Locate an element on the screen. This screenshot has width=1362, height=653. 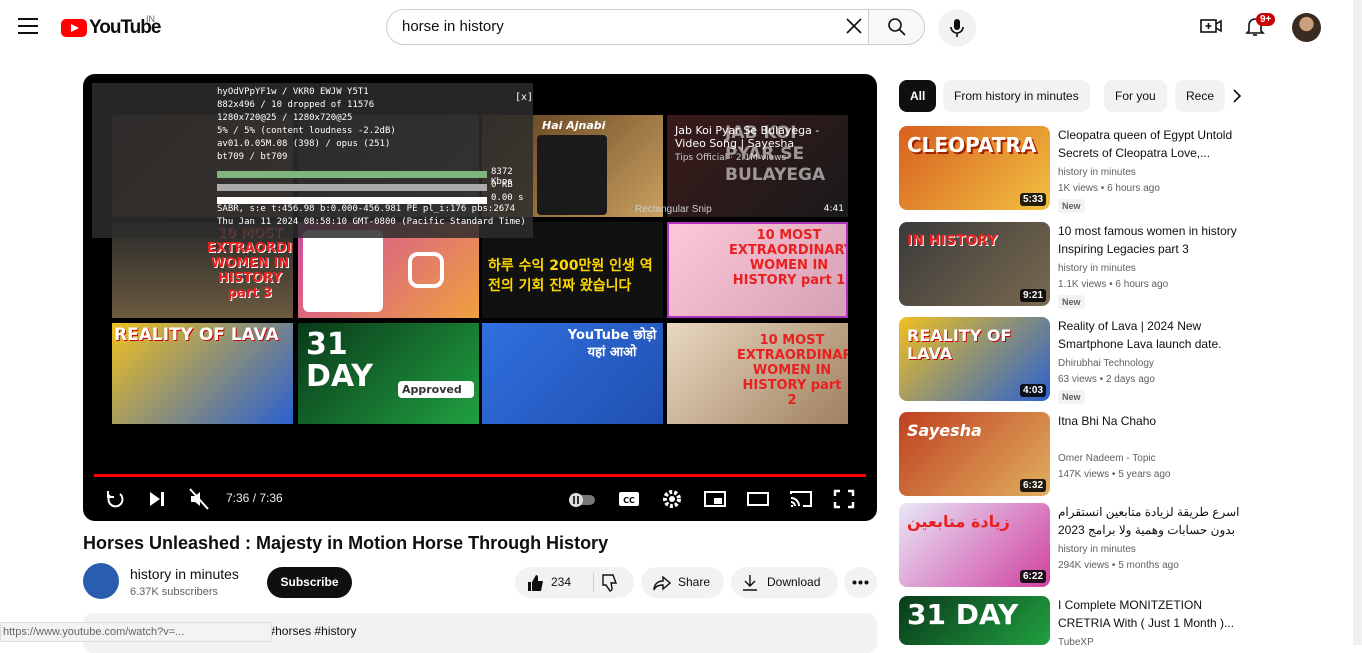
download-button: Download is located at coordinates (784, 582).